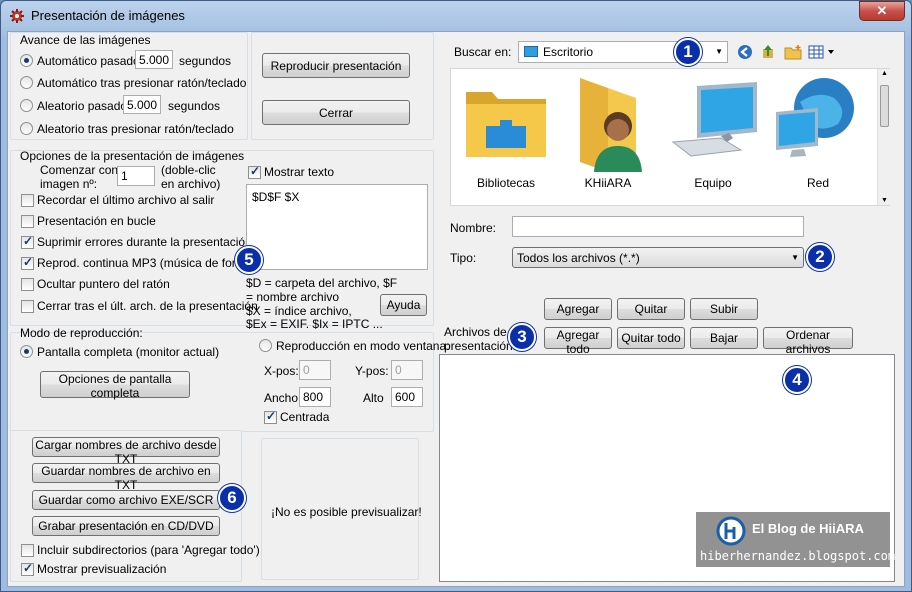  I want to click on height-label: Alto, so click(373, 398).